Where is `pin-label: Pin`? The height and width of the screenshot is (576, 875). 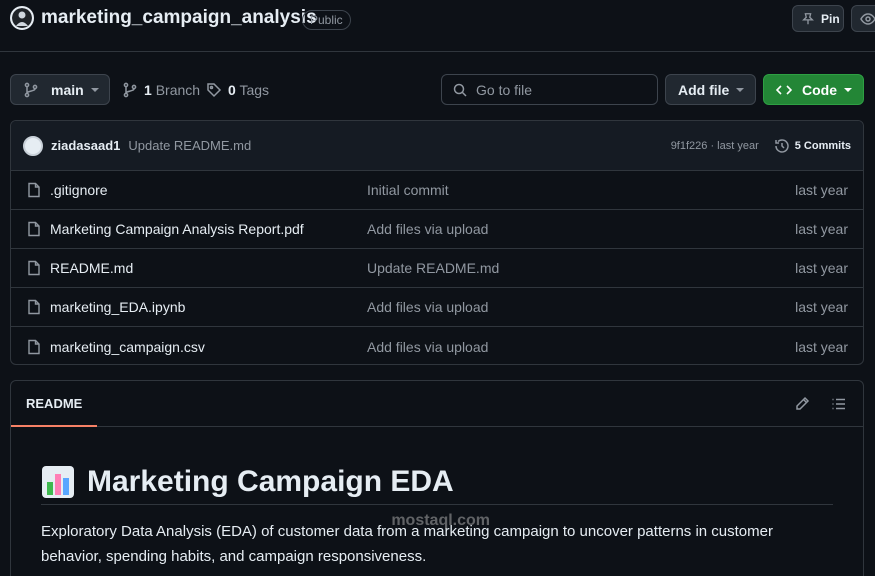 pin-label: Pin is located at coordinates (830, 18).